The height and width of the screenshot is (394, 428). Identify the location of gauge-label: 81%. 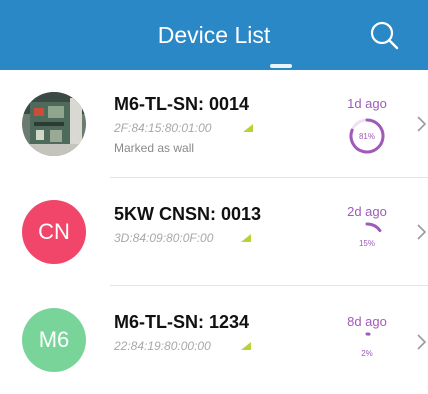
(367, 136).